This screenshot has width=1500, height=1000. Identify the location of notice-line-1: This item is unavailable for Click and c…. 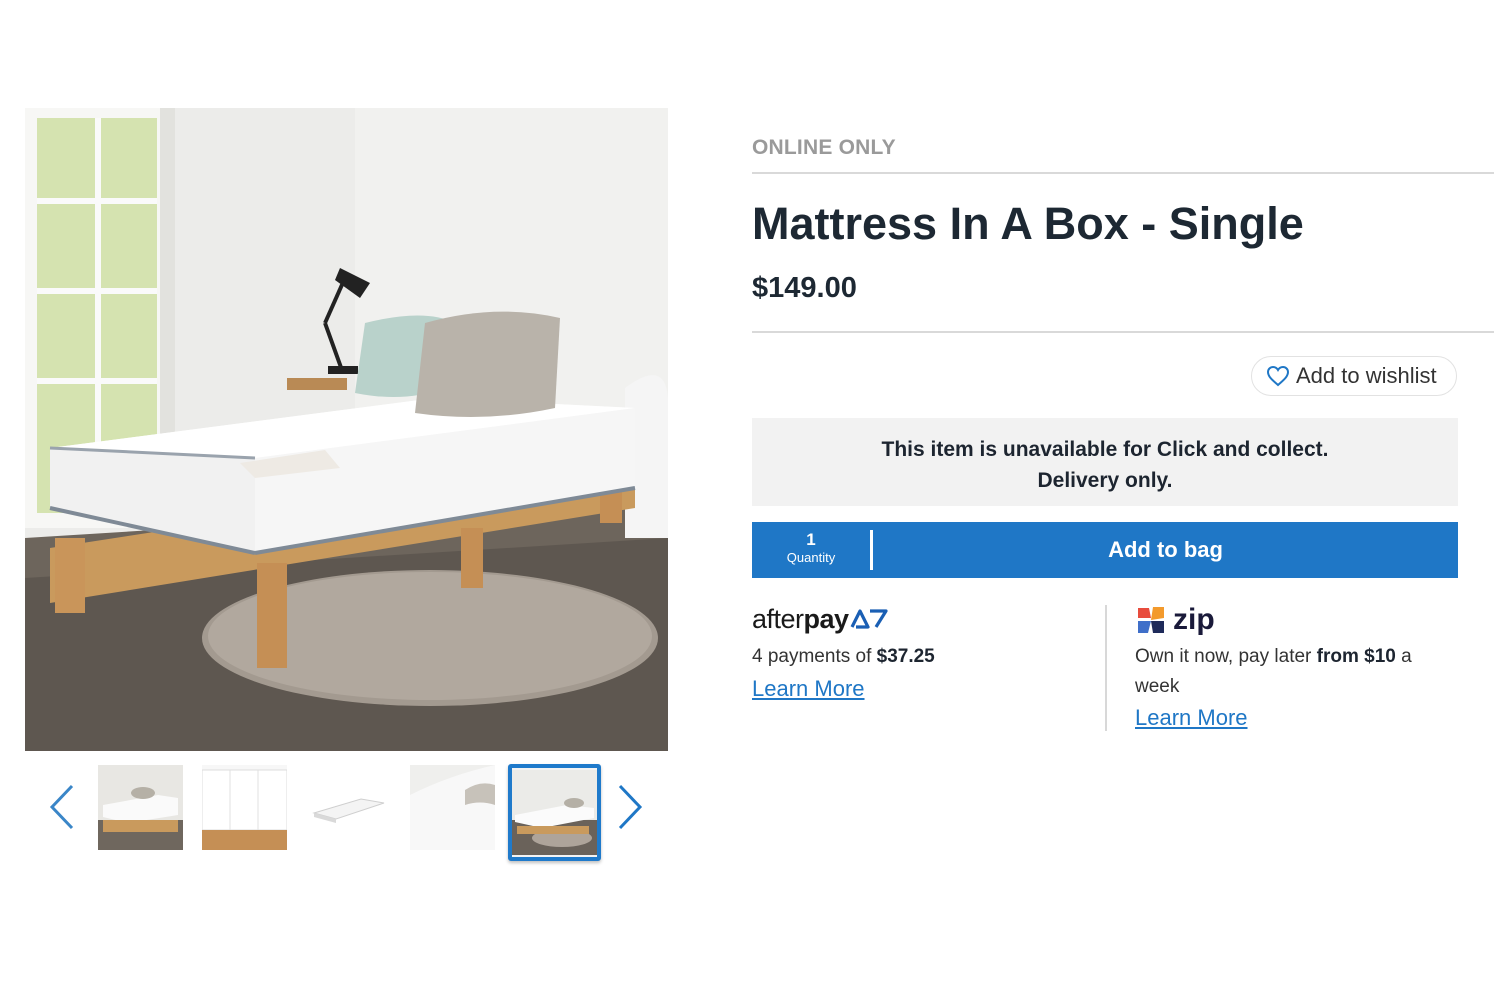
(1105, 449).